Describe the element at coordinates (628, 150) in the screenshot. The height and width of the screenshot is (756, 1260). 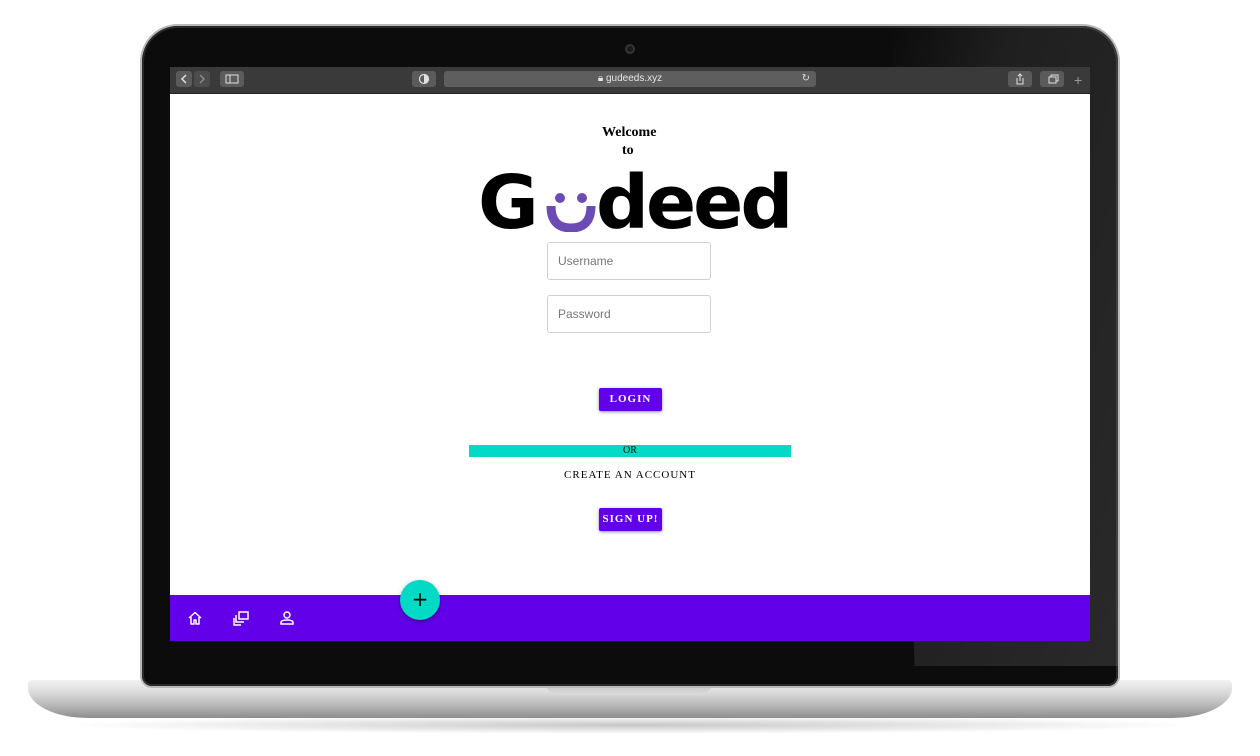
I see `welcome-line-2: to` at that location.